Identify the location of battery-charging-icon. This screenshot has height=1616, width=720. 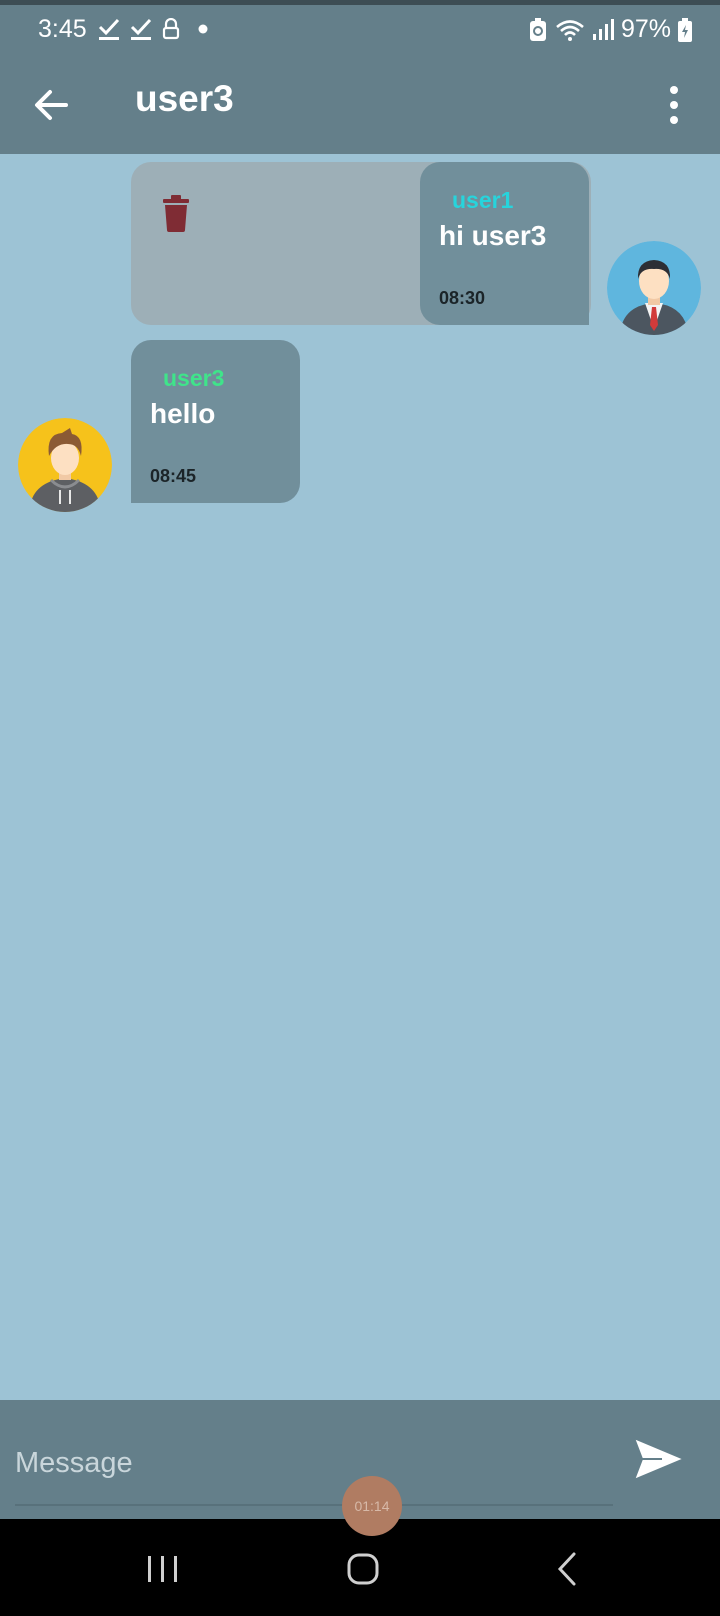
(685, 29).